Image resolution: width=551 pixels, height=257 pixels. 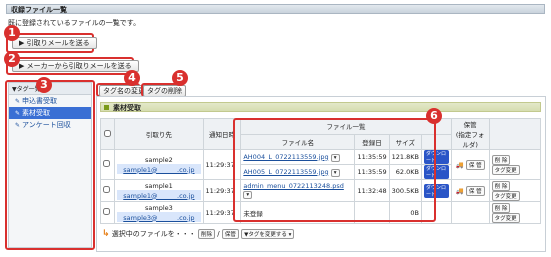 What do you see at coordinates (36, 113) in the screenshot?
I see `sidebar-item-label: 素材受取` at bounding box center [36, 113].